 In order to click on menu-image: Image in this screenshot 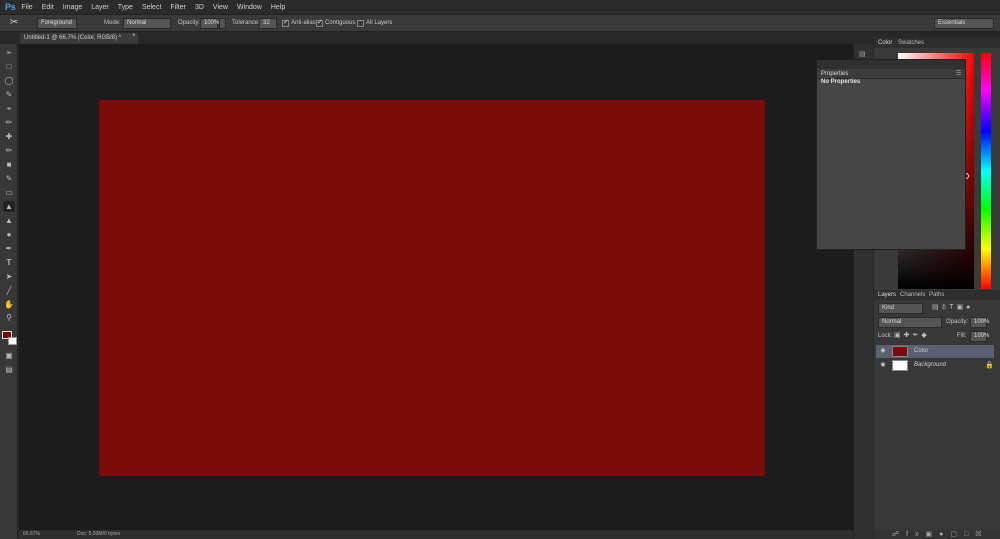, I will do `click(72, 7)`.